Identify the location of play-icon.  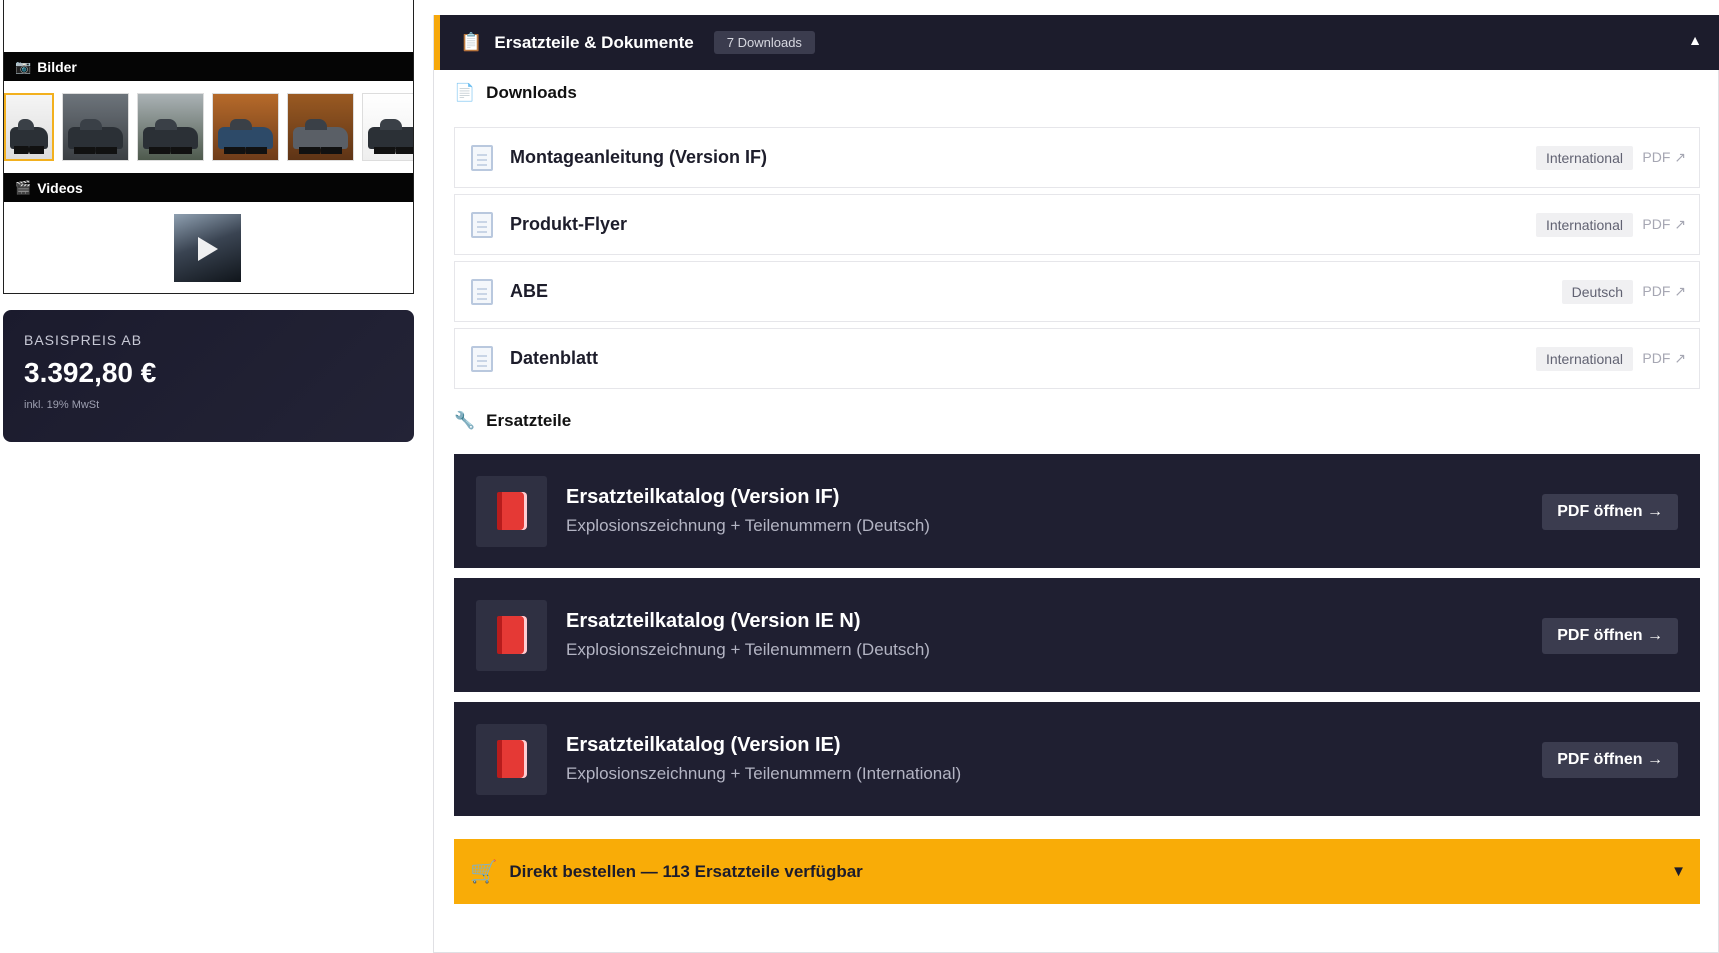
(208, 249).